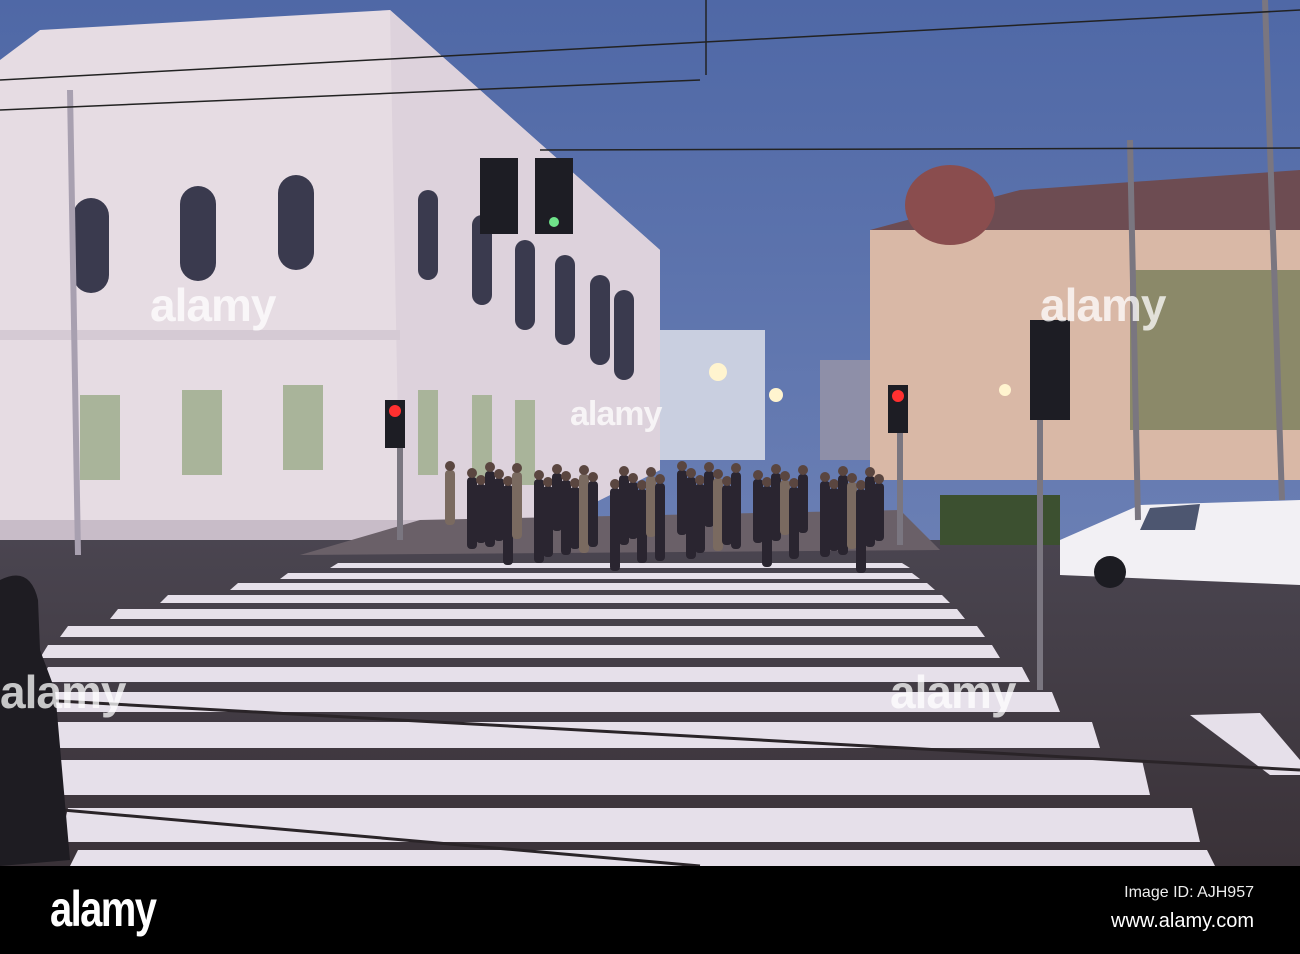  What do you see at coordinates (1182, 921) in the screenshot?
I see `website-link: www.alamy.com` at bounding box center [1182, 921].